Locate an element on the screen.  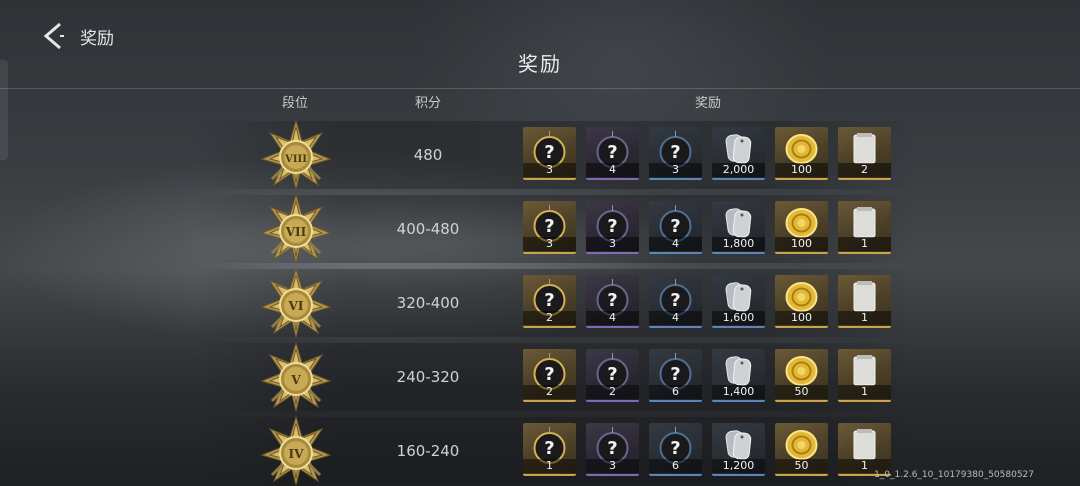
score-range: 400-480 is located at coordinates (428, 229).